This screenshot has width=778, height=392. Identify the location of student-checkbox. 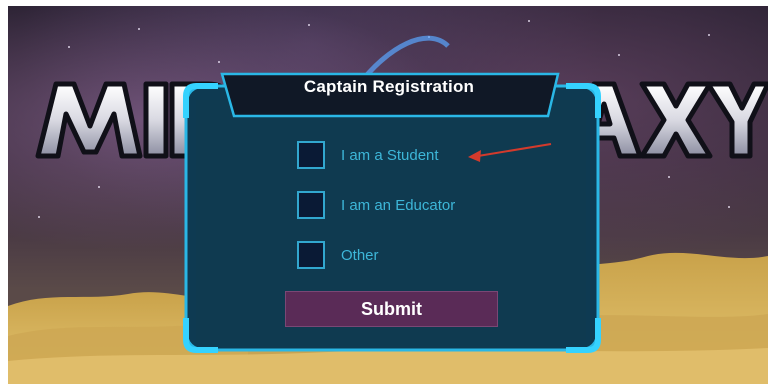
(311, 155).